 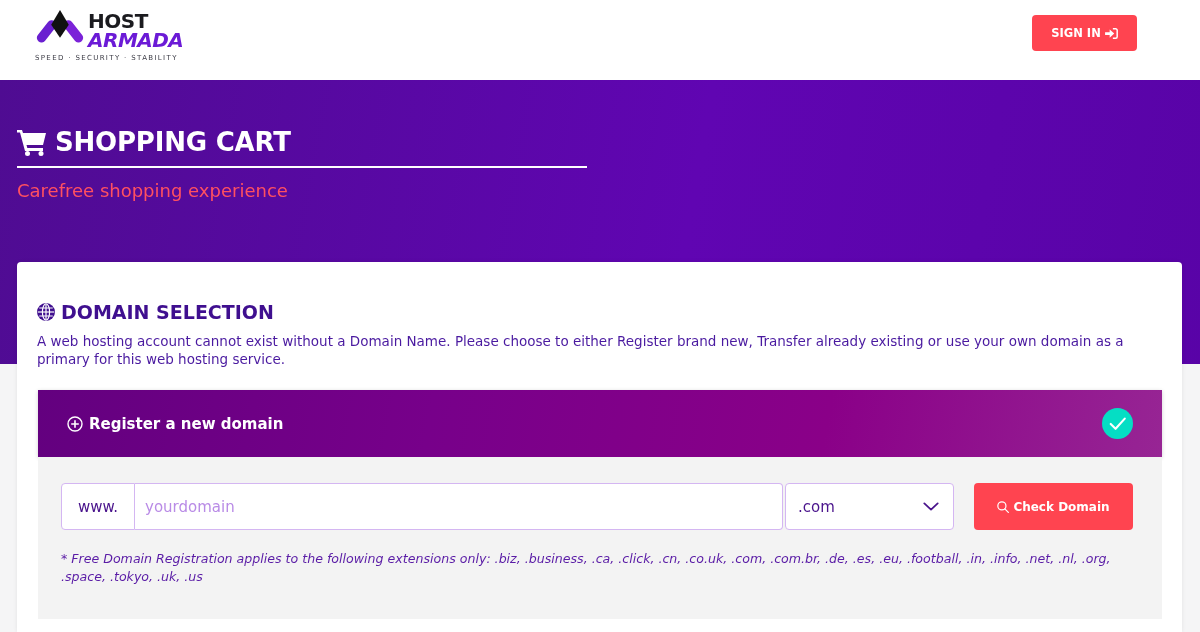 What do you see at coordinates (581, 350) in the screenshot?
I see `section-description: A web hosting account cannot exist without a Domain Name. Please choose to either Register brand new, Transfer already existing or use your own domain as a primary for this web hosting service.` at bounding box center [581, 350].